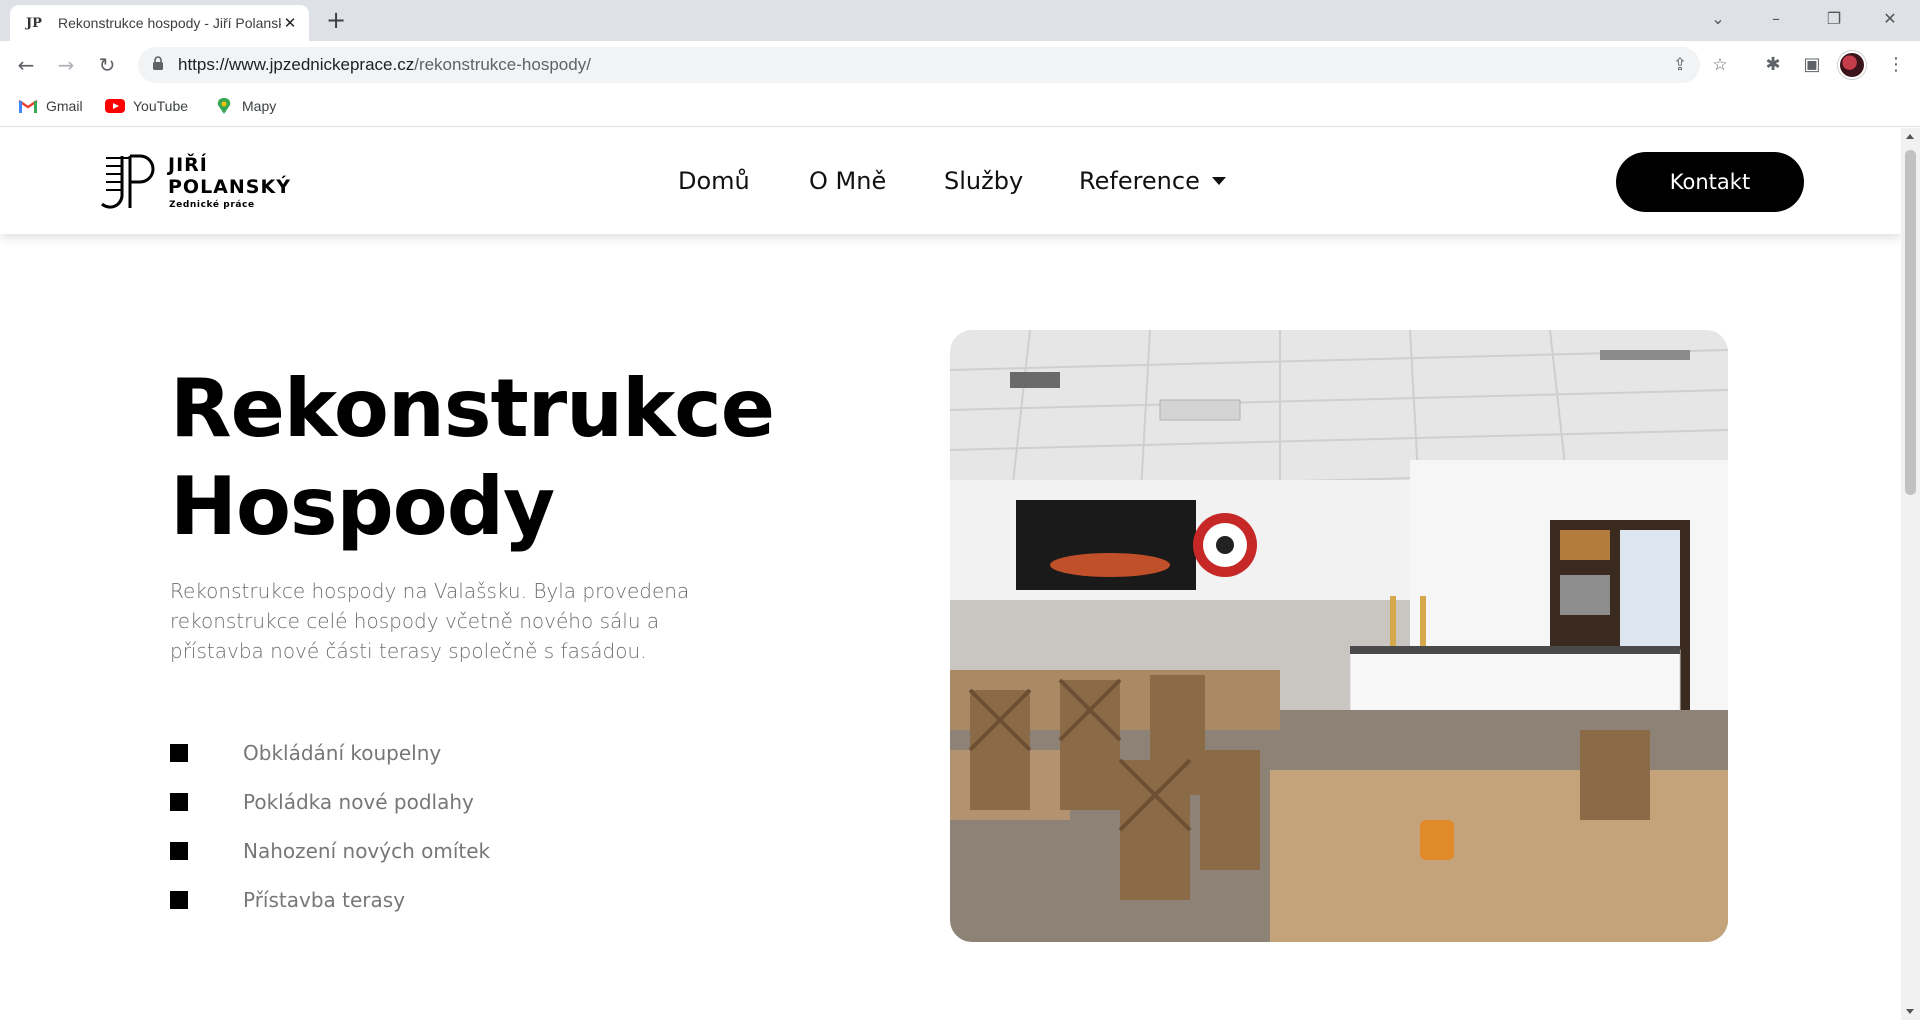 The width and height of the screenshot is (1920, 1020). What do you see at coordinates (1776, 20) in the screenshot?
I see `minimize-button: –` at bounding box center [1776, 20].